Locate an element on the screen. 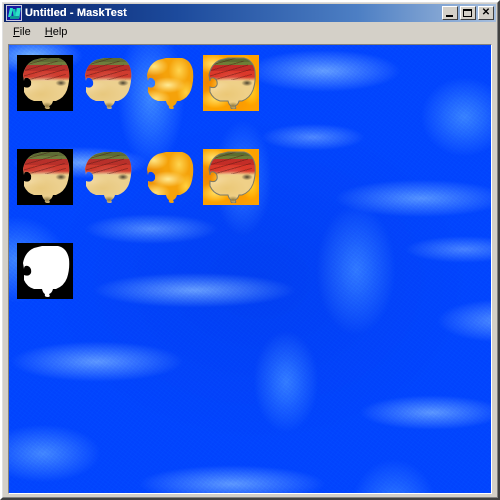 The height and width of the screenshot is (500, 500). title-bar: Untitled - MaskTest ✕ is located at coordinates (250, 13).